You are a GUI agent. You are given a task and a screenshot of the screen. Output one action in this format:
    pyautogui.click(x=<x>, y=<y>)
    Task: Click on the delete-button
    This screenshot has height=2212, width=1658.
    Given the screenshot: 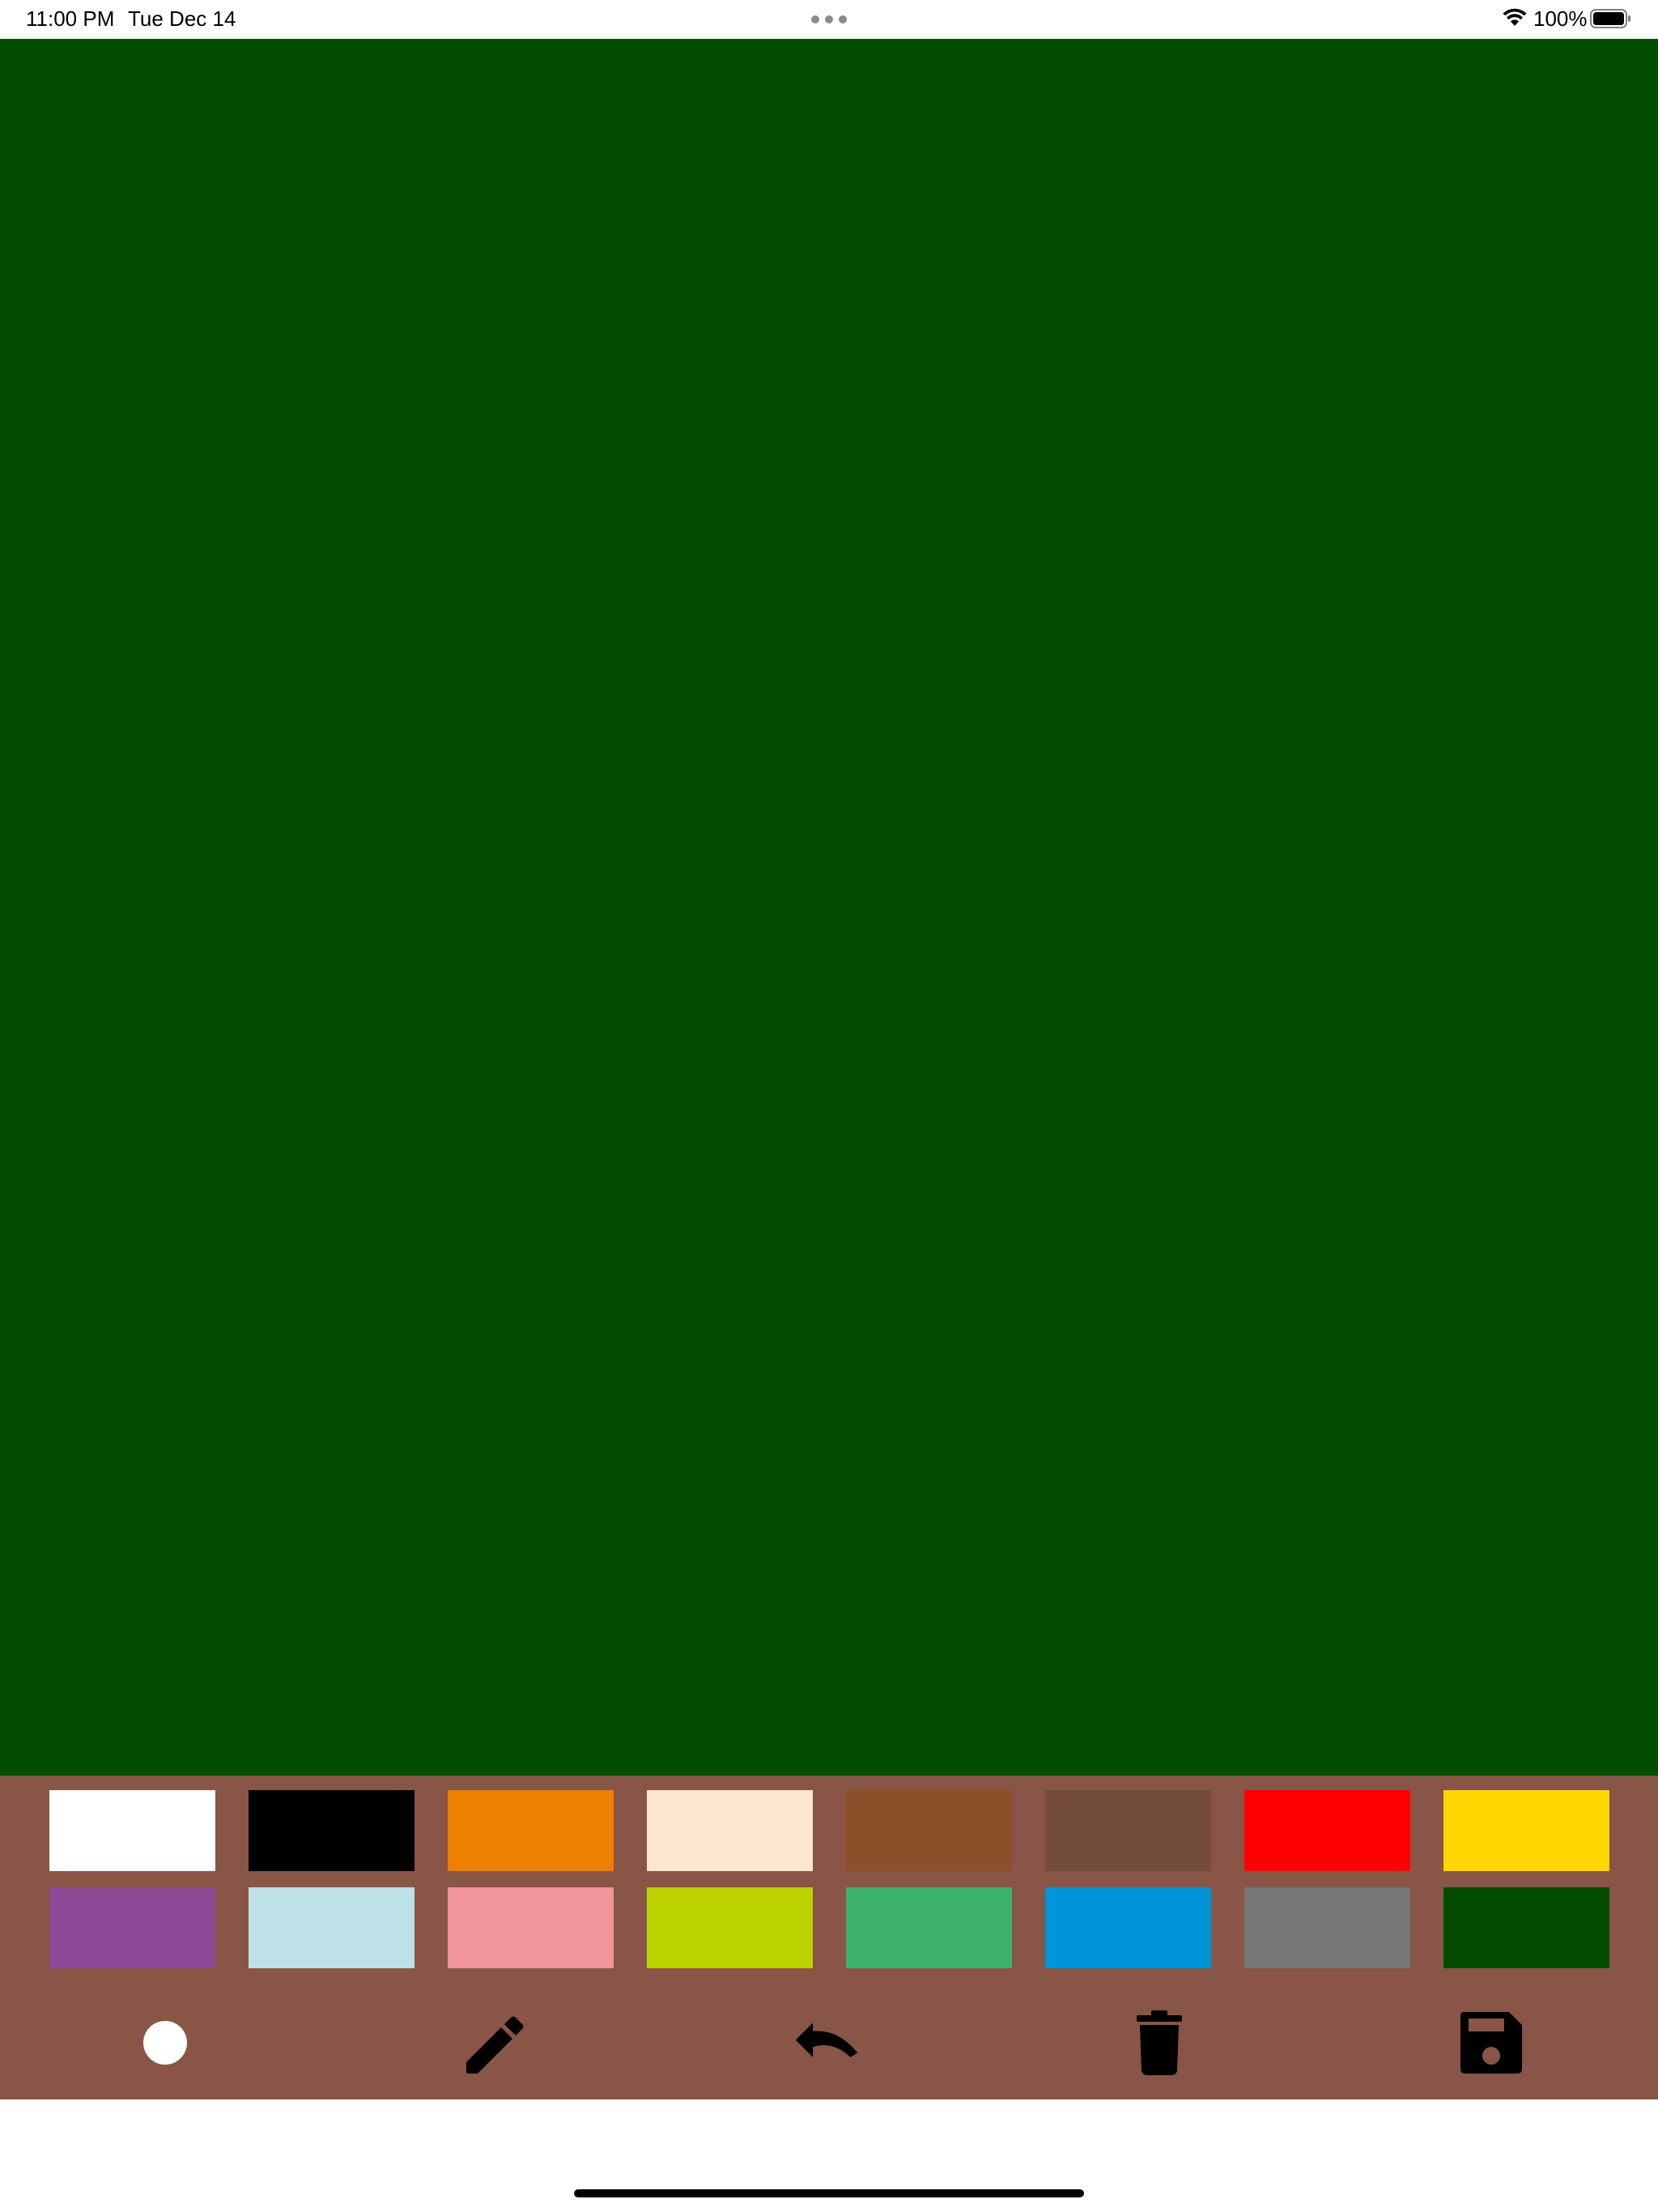 What is the action you would take?
    pyautogui.click(x=1159, y=2043)
    